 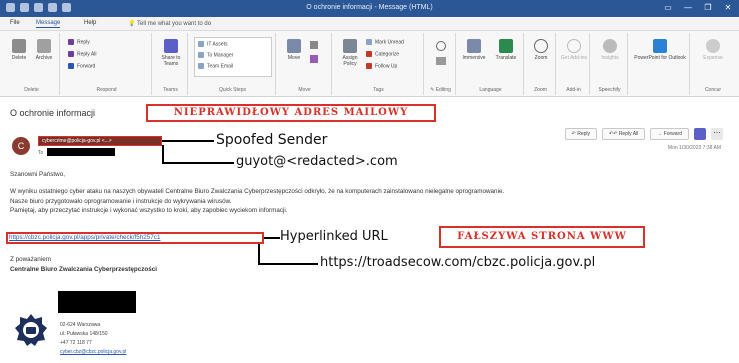 What do you see at coordinates (80, 325) in the screenshot?
I see `address-line-1: 02-624 Warszawa` at bounding box center [80, 325].